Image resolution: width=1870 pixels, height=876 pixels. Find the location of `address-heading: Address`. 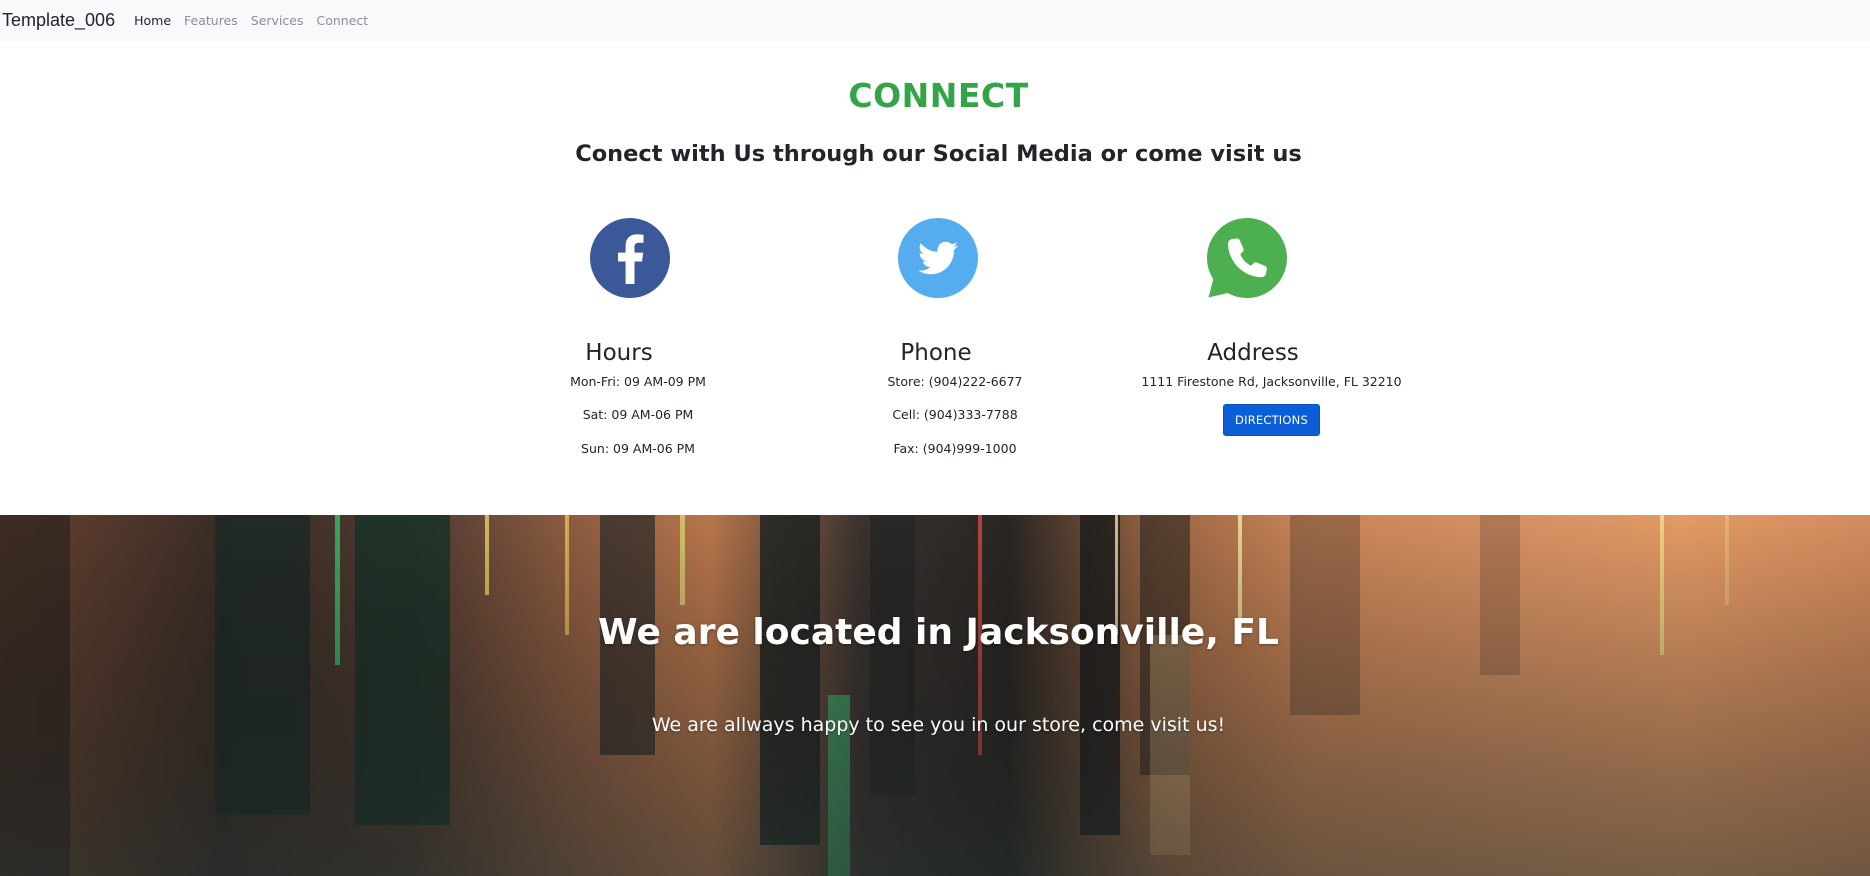

address-heading: Address is located at coordinates (1253, 353).